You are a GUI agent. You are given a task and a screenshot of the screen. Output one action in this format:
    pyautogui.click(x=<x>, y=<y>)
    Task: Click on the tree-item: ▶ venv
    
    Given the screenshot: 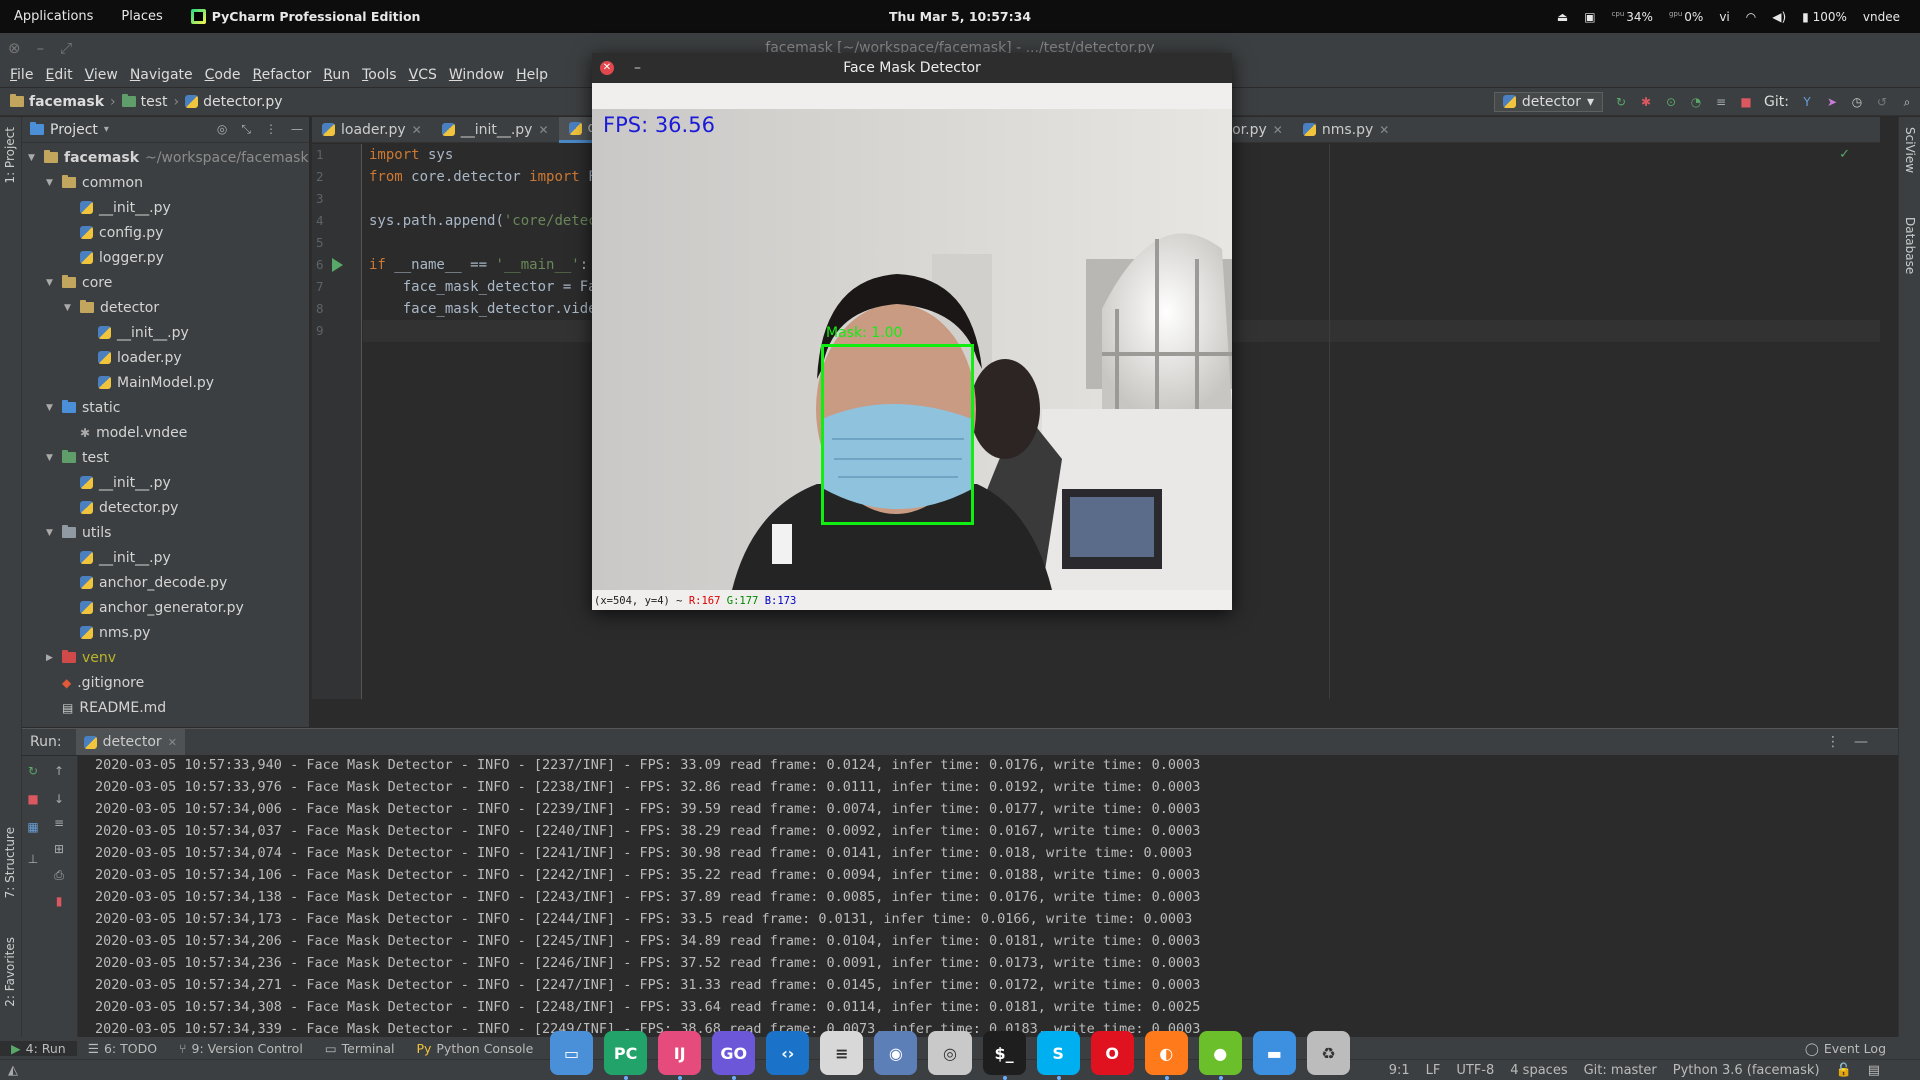 What is the action you would take?
    pyautogui.click(x=165, y=657)
    